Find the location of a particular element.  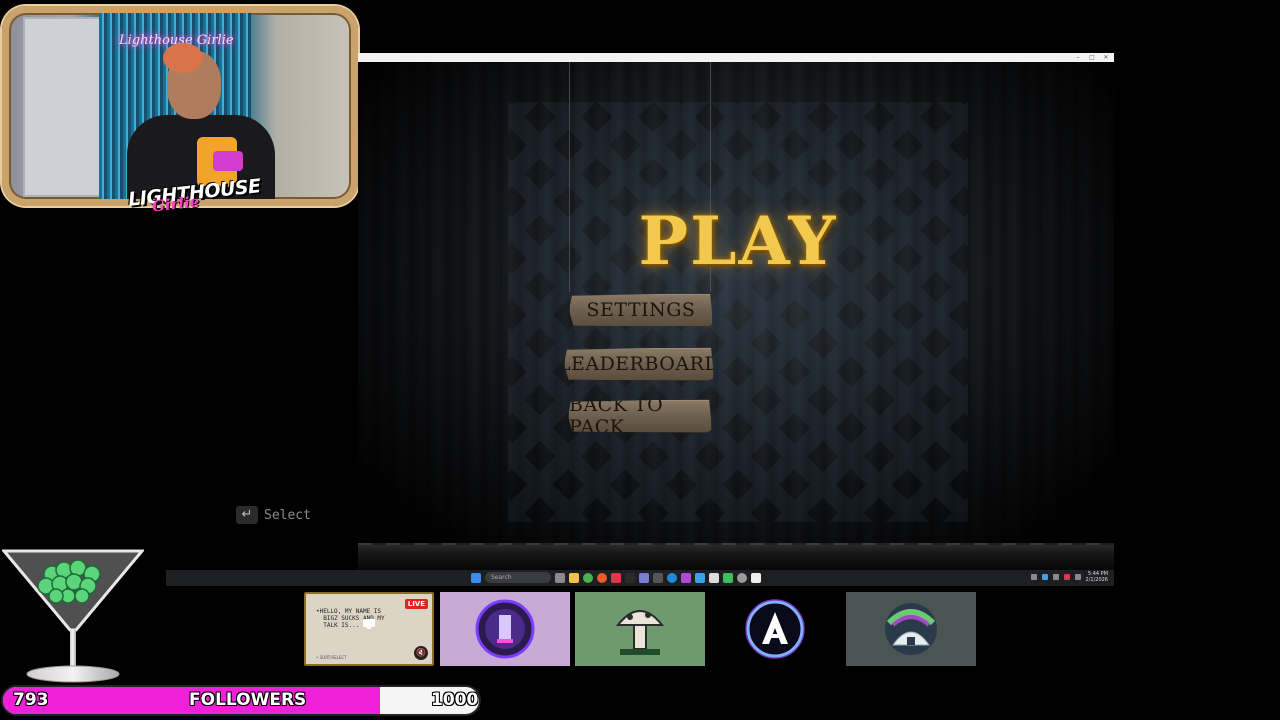

app-white-icon is located at coordinates (714, 577).